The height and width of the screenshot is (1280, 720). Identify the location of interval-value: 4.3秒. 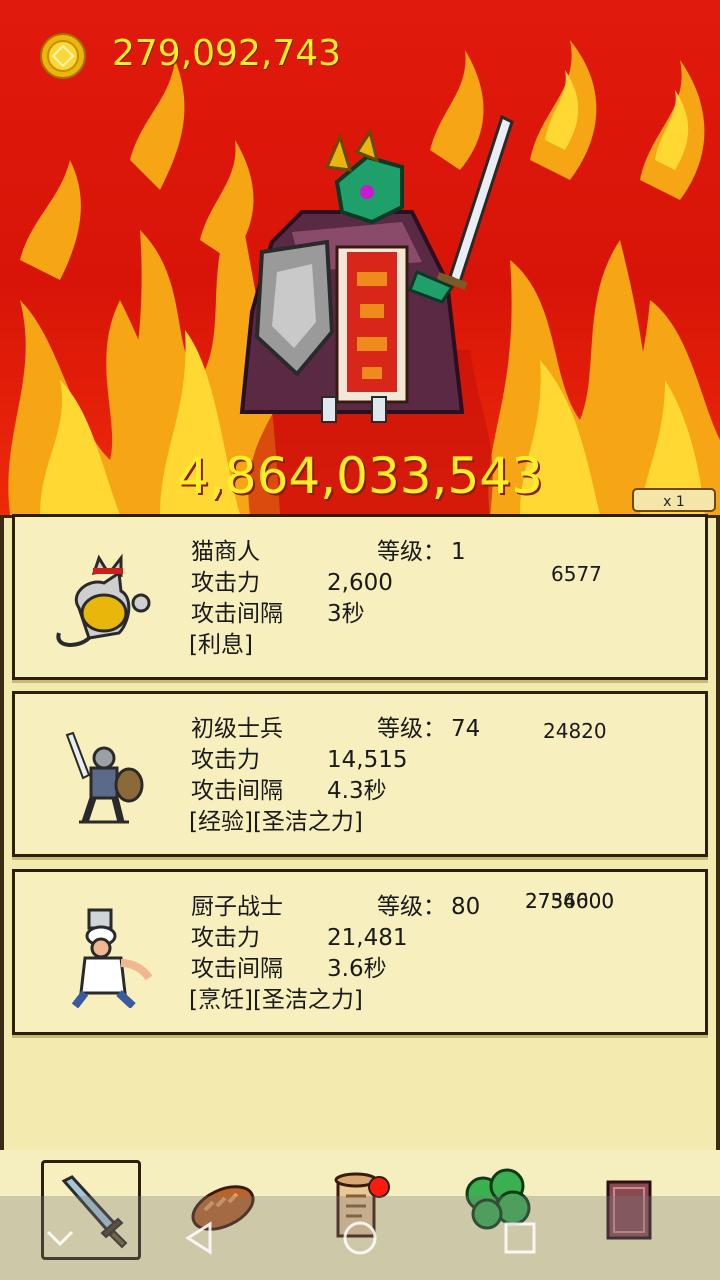
(357, 791).